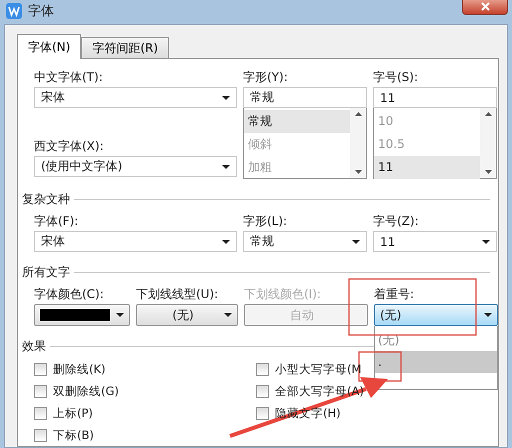  Describe the element at coordinates (266, 77) in the screenshot. I see `field-label: 字形(Y):` at that location.